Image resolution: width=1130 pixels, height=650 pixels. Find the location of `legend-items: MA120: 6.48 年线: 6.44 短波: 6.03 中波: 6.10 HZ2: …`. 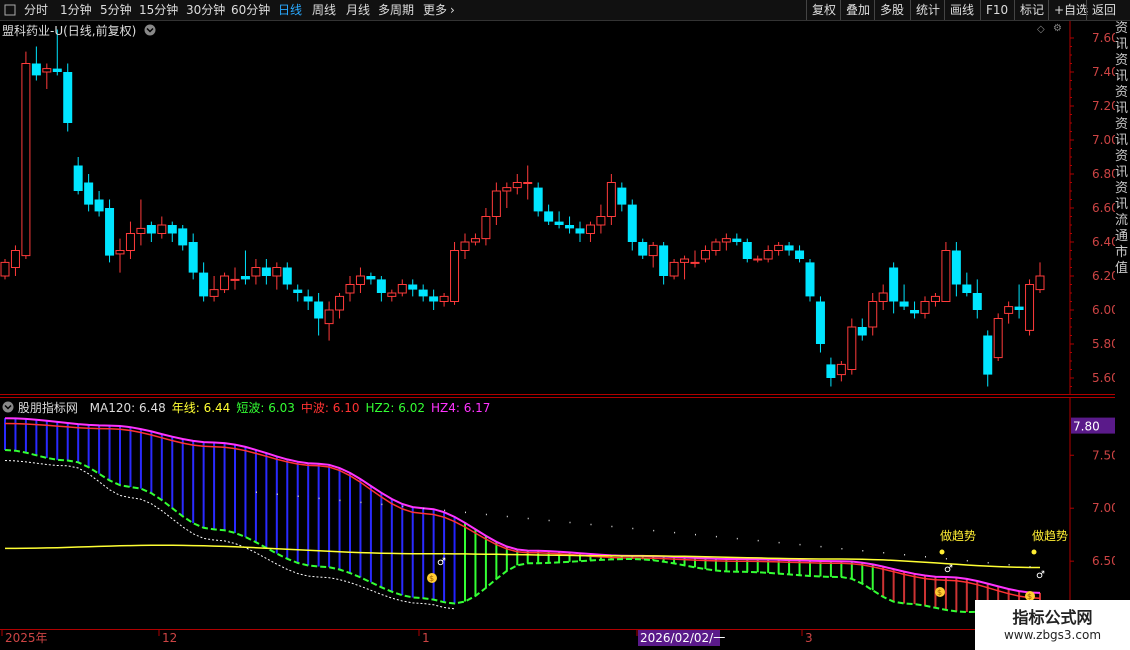

legend-items: MA120: 6.48 年线: 6.44 短波: 6.03 中波: 6.10 HZ2: … is located at coordinates (293, 408).